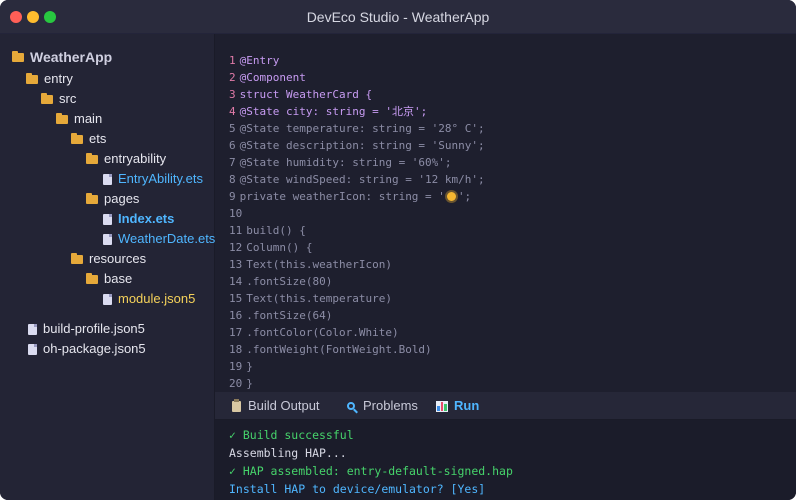 The width and height of the screenshot is (796, 500). Describe the element at coordinates (232, 196) in the screenshot. I see `line-number: 9` at that location.